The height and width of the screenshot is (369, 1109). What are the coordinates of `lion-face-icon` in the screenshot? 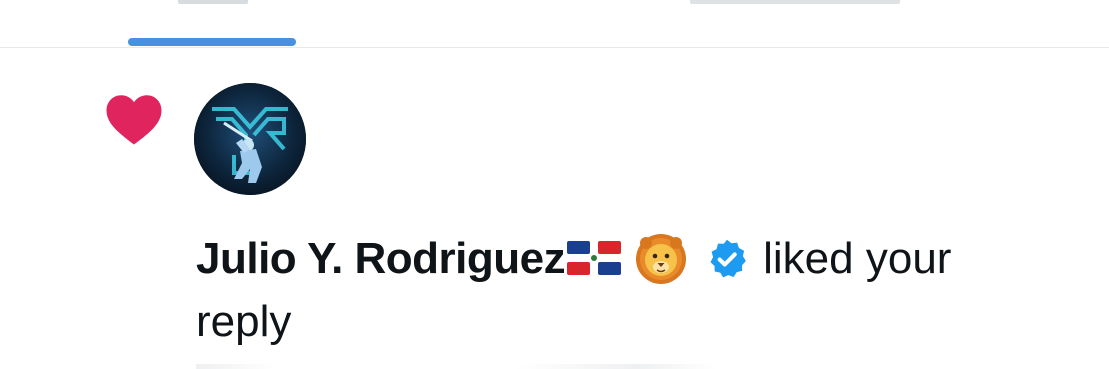 It's located at (661, 259).